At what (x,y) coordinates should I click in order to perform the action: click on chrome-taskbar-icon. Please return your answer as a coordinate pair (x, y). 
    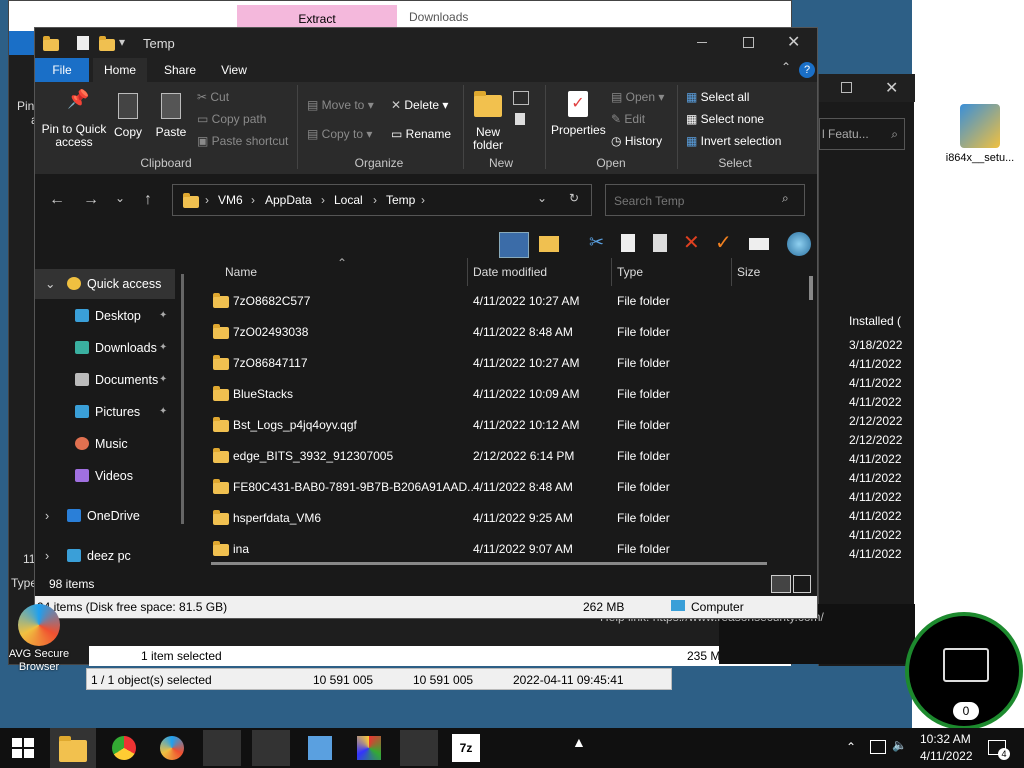
    Looking at the image, I should click on (124, 748).